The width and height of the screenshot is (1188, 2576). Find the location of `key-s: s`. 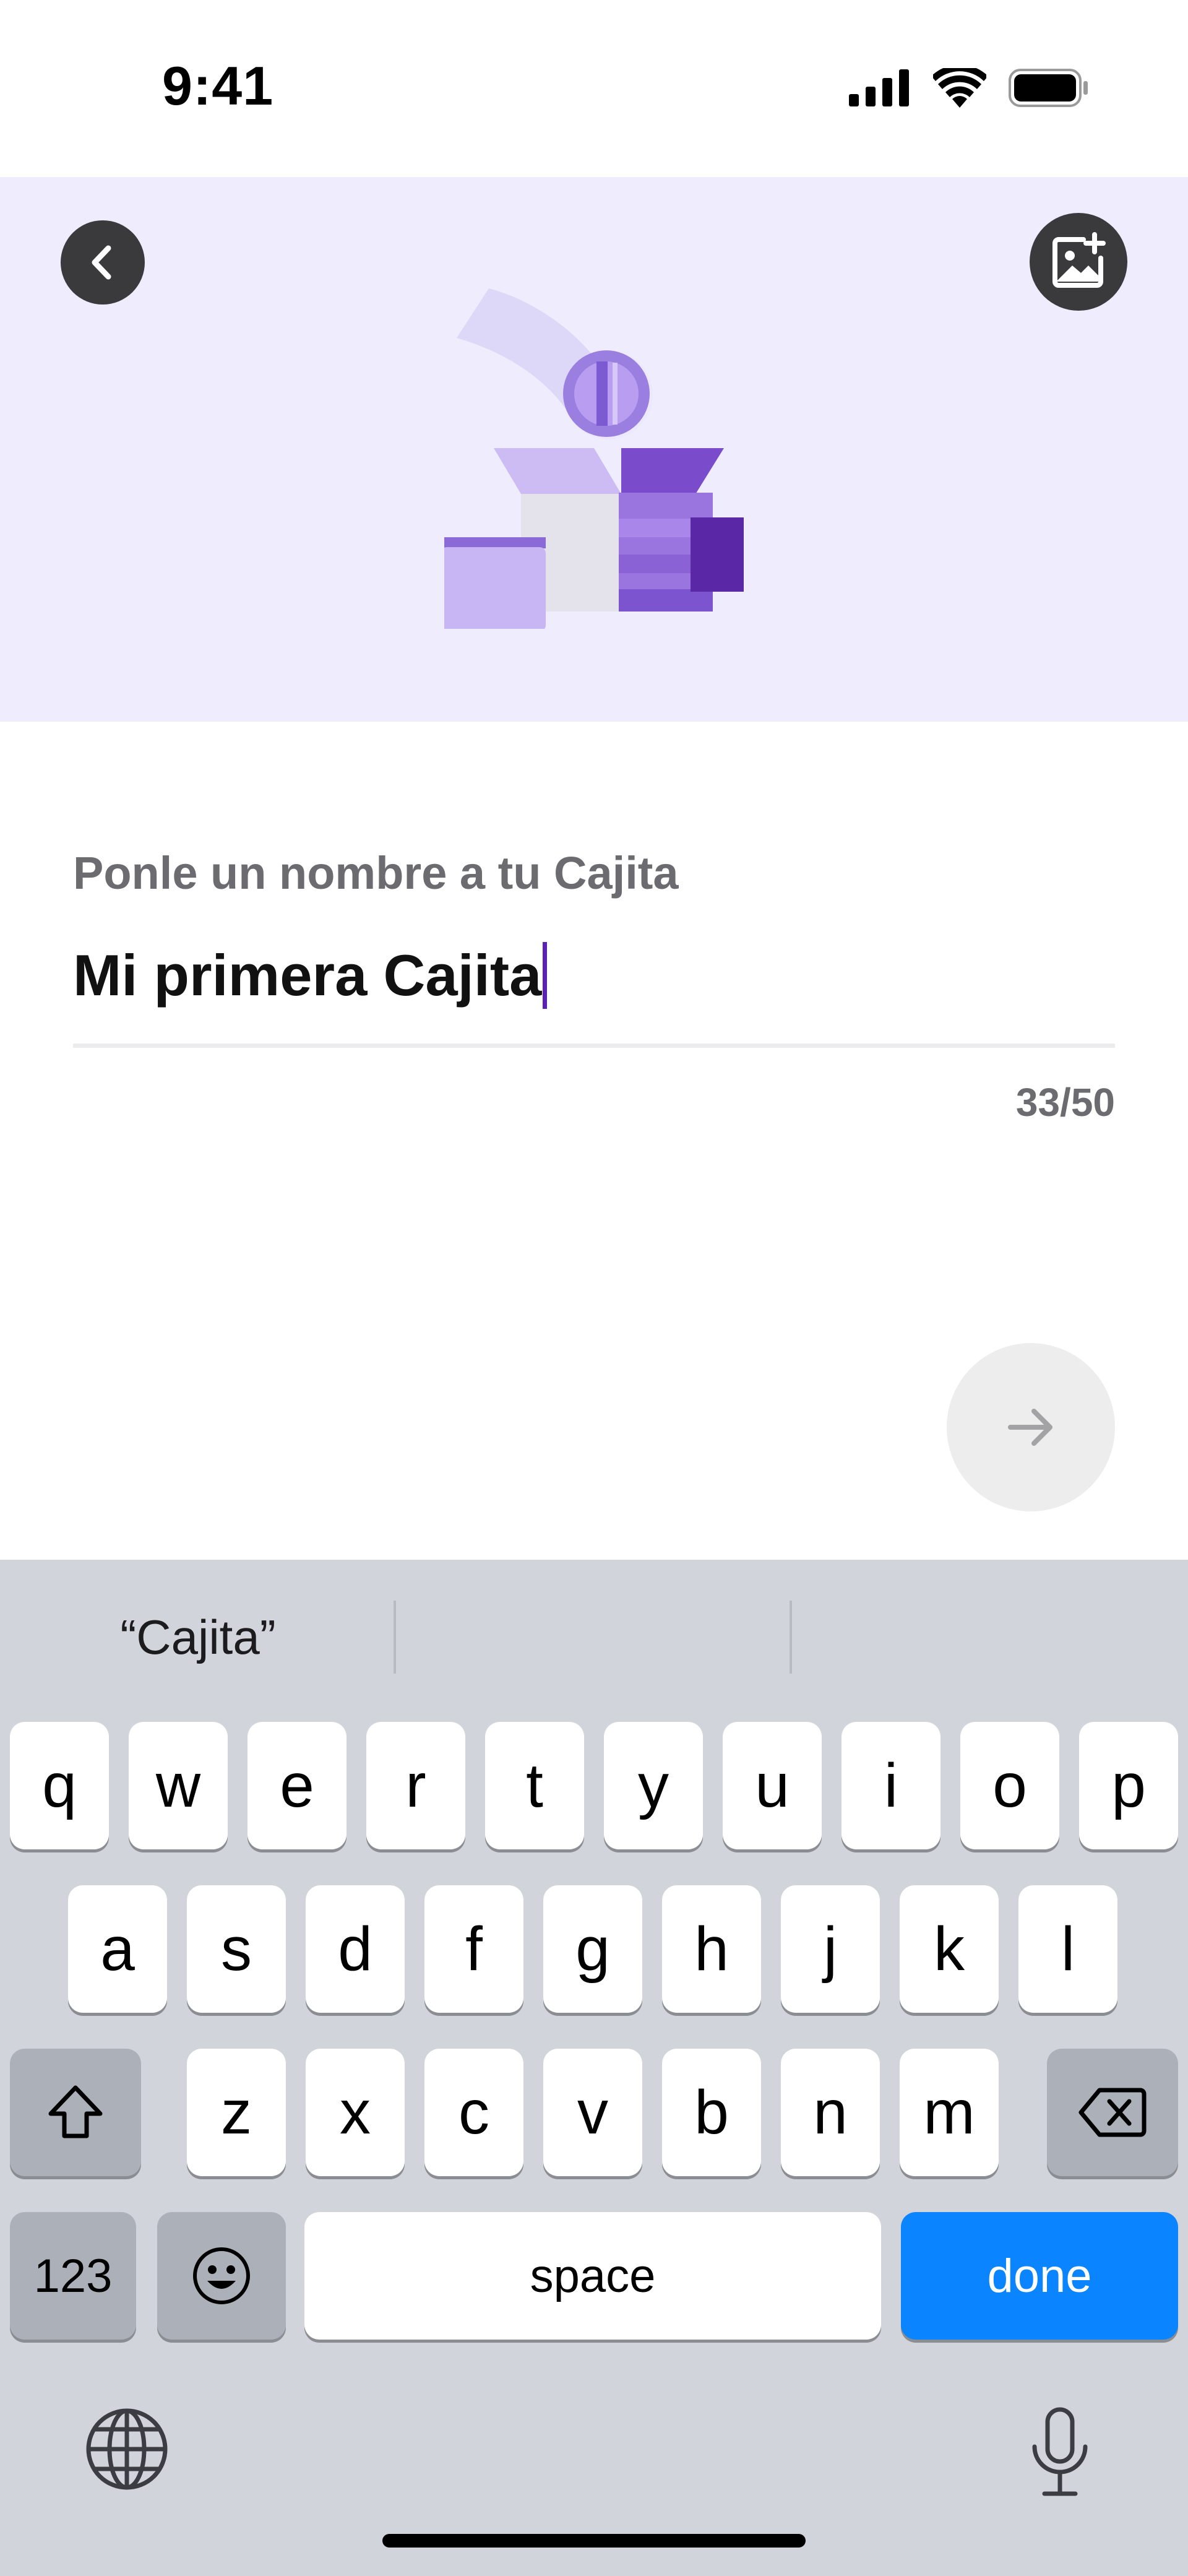

key-s: s is located at coordinates (236, 1949).